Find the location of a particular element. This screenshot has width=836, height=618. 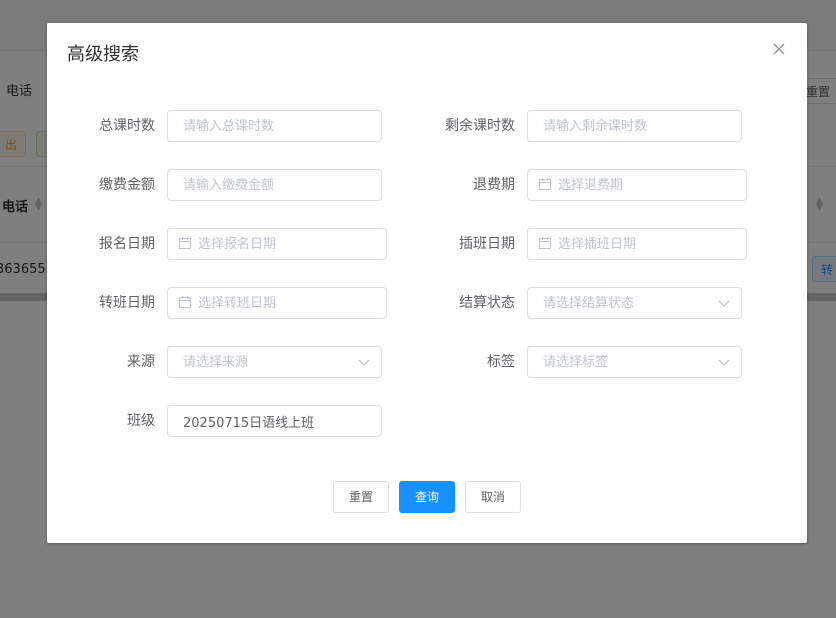

payment-amount-input is located at coordinates (274, 185).